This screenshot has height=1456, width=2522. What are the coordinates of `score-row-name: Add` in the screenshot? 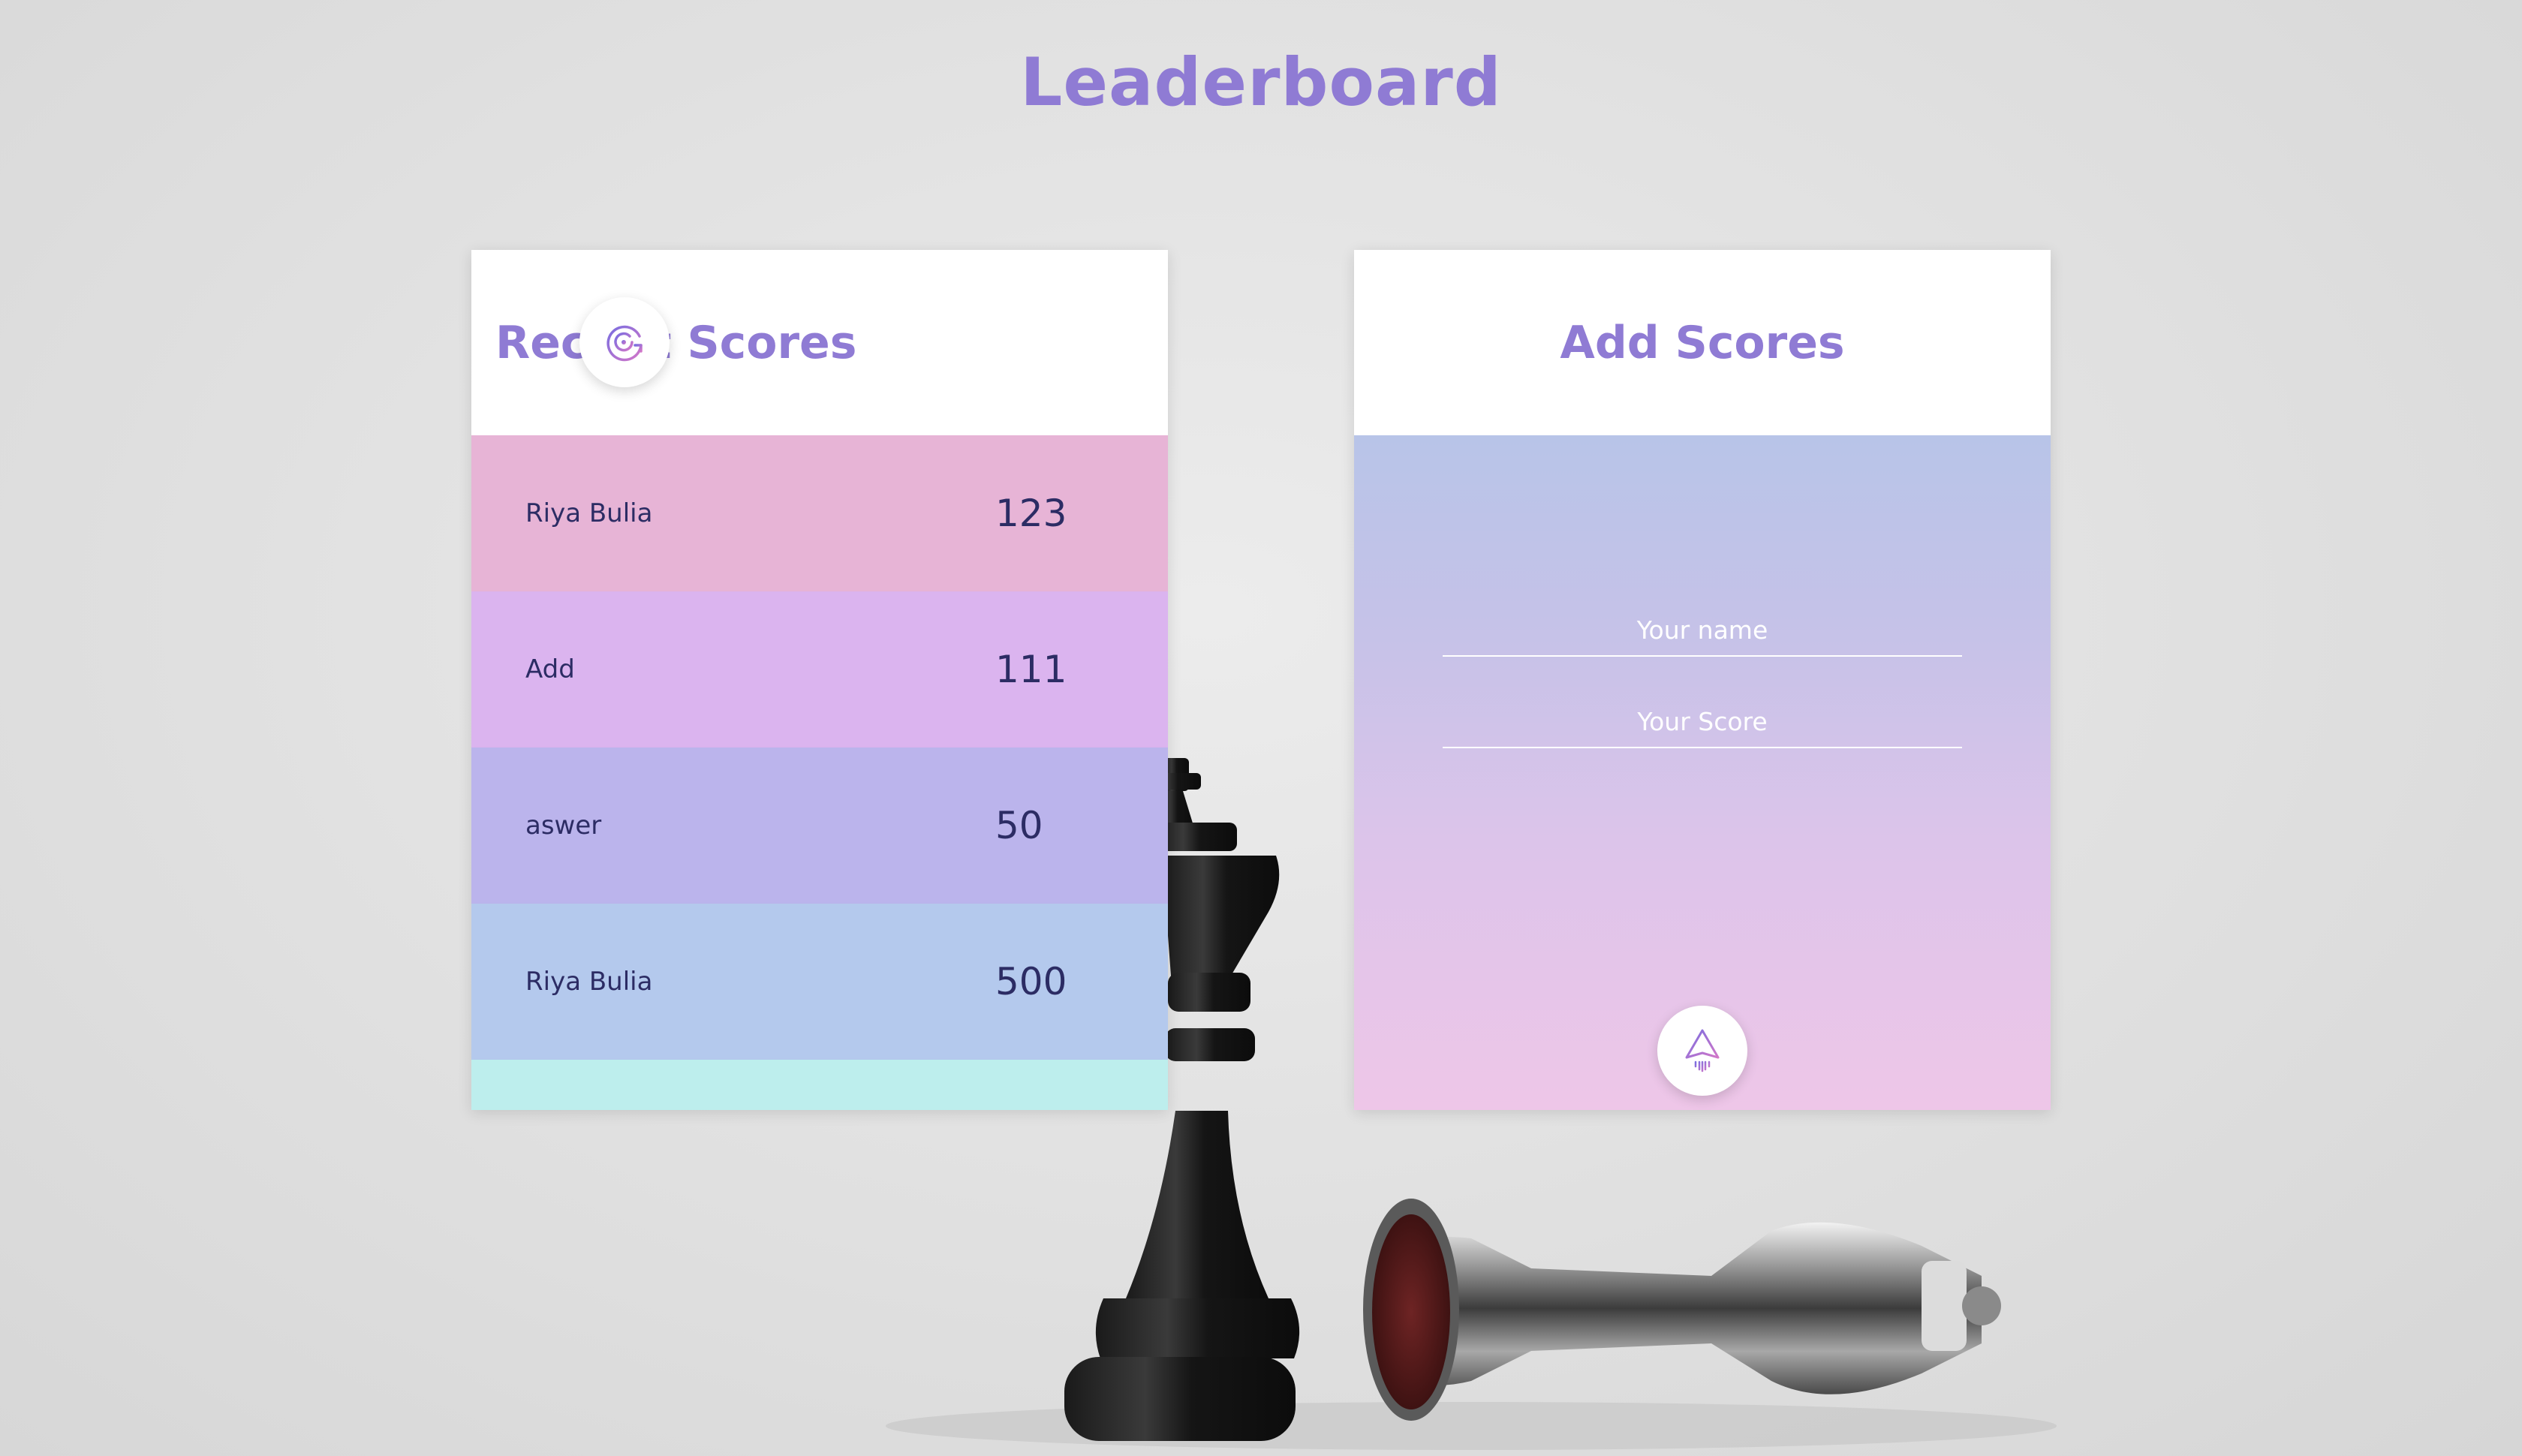 It's located at (550, 669).